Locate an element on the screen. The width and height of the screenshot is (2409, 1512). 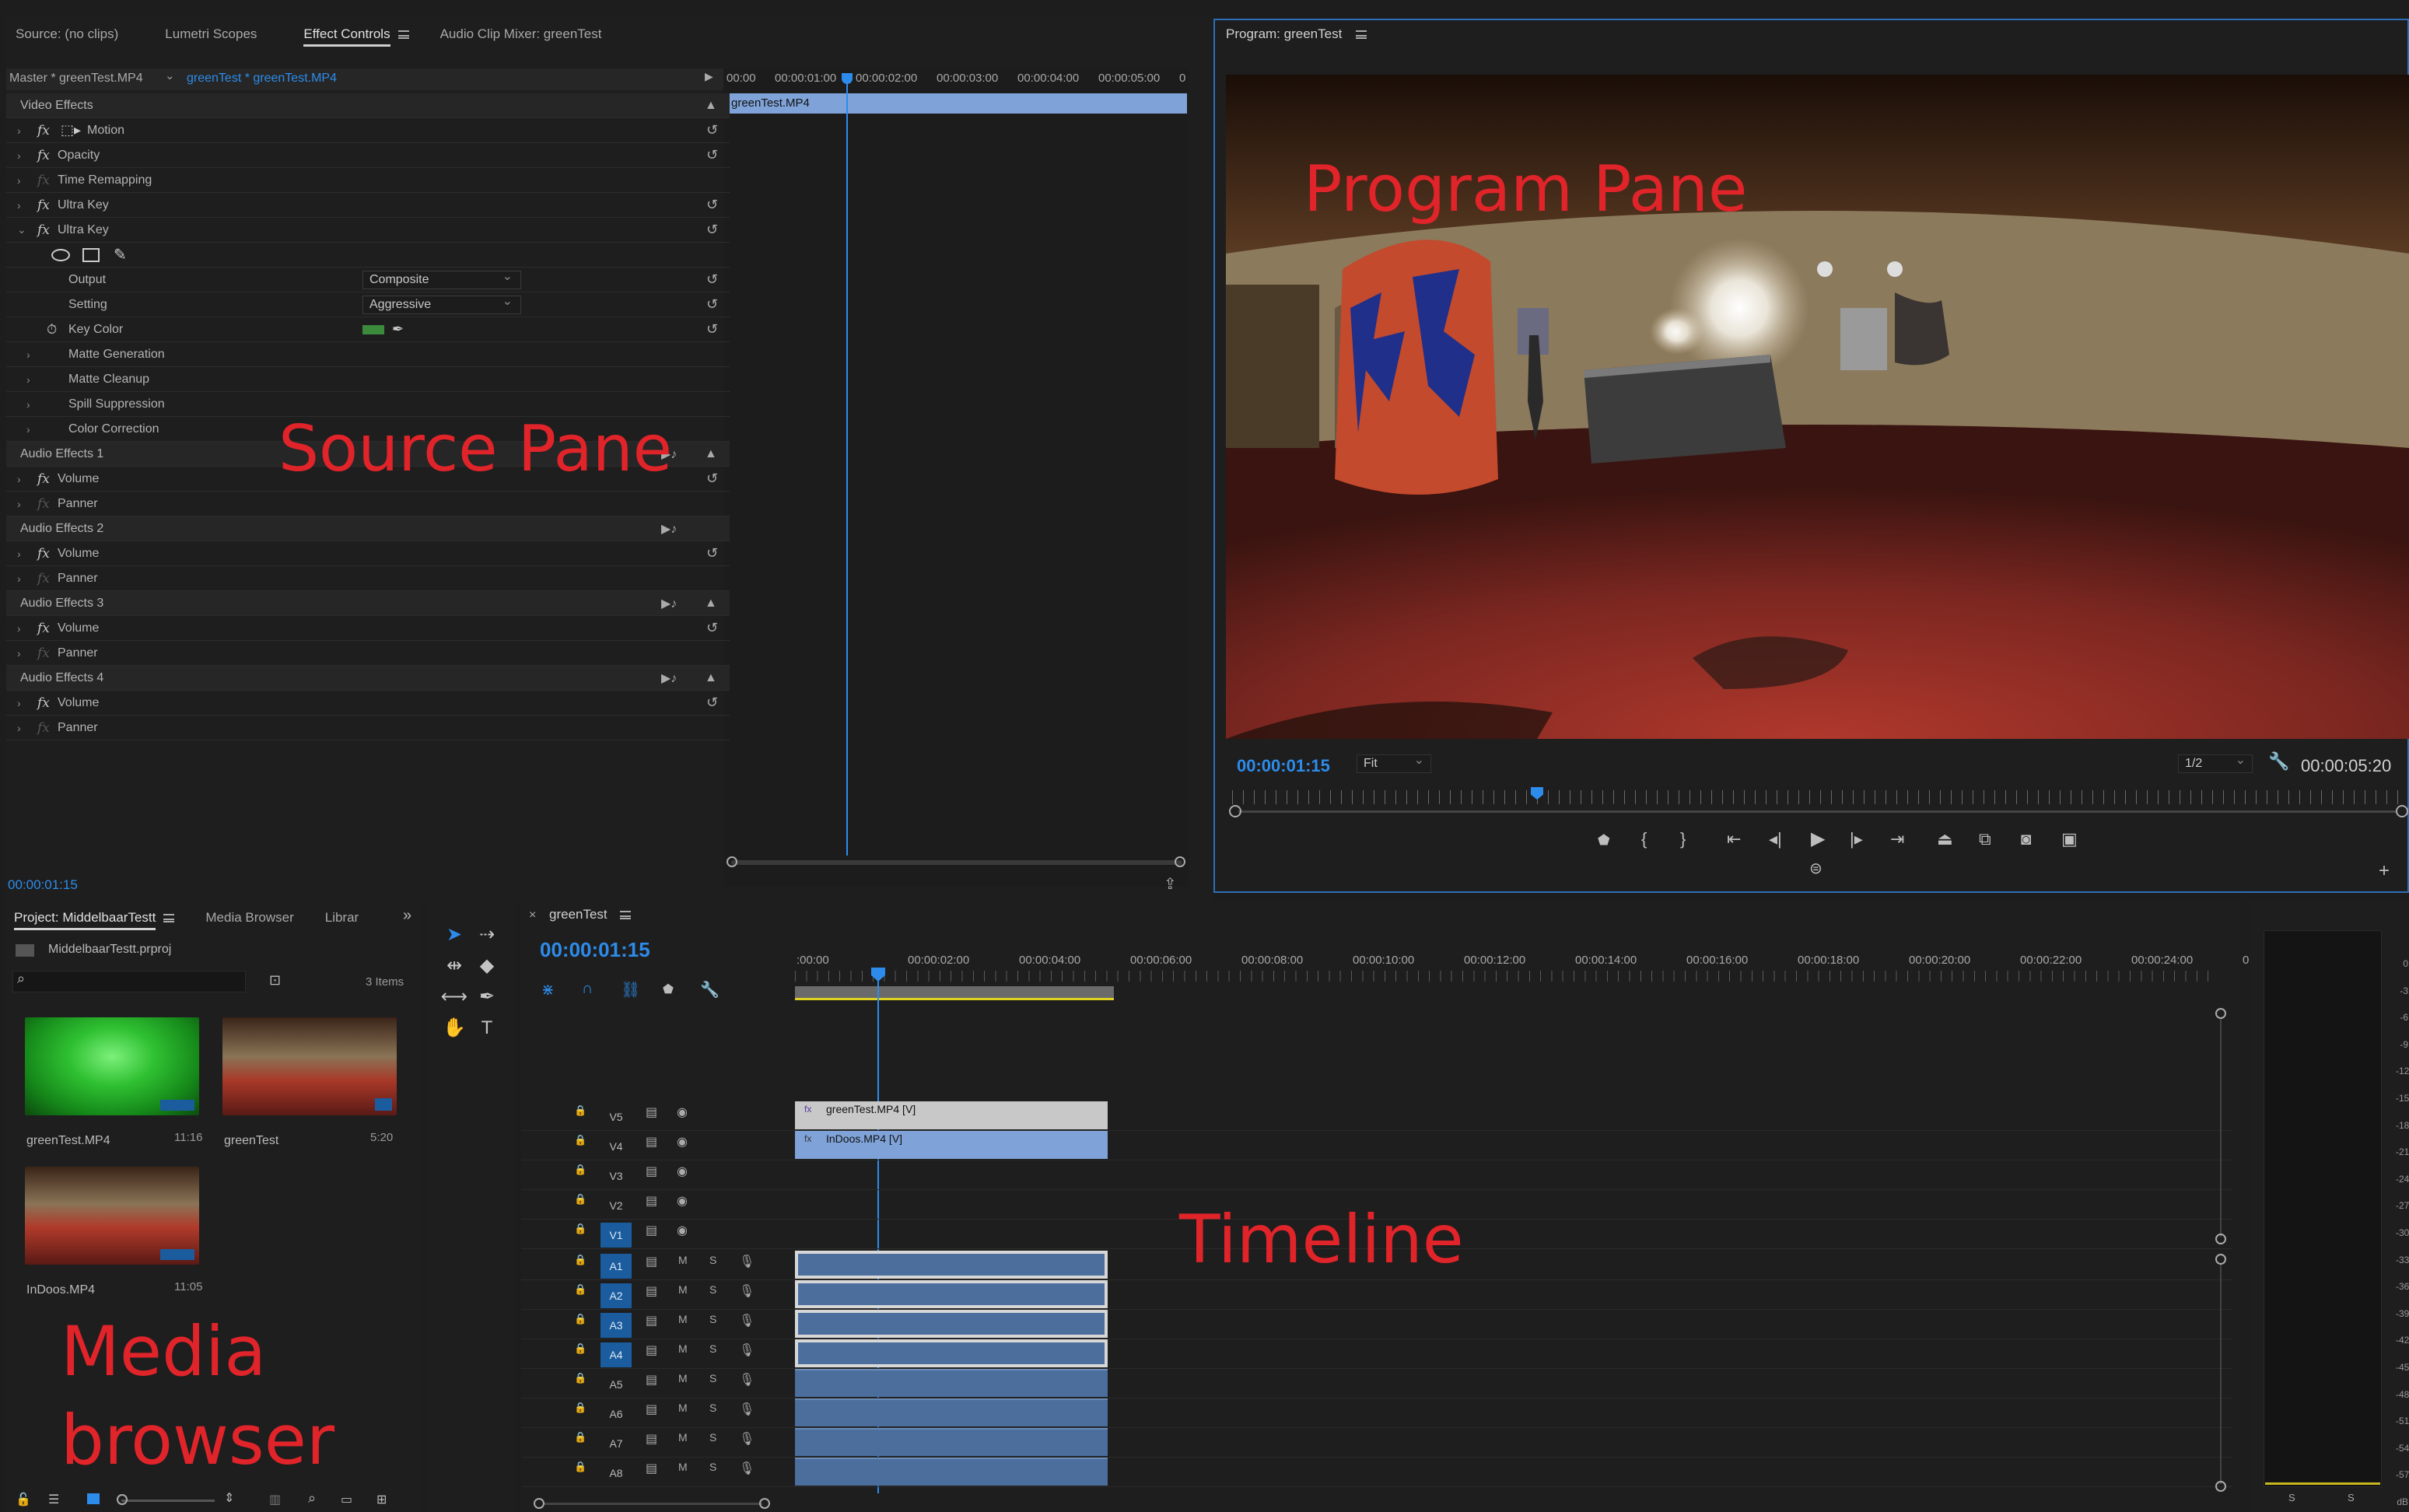
snap-icon: ⋇ is located at coordinates (548, 990).